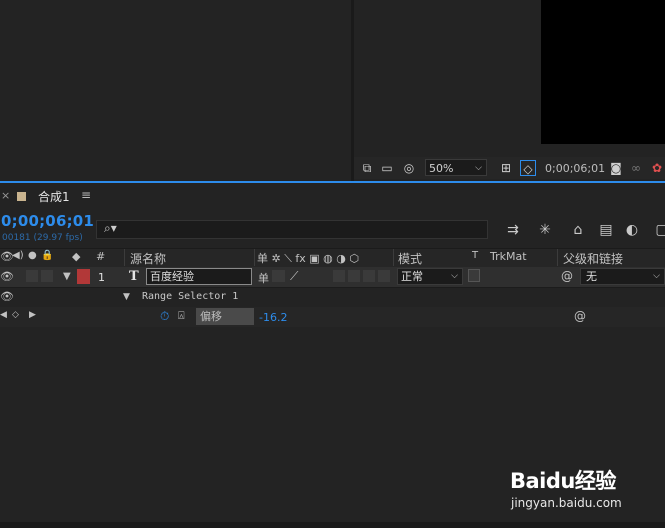  What do you see at coordinates (263, 278) in the screenshot?
I see `shy-switch-icon: 单` at bounding box center [263, 278].